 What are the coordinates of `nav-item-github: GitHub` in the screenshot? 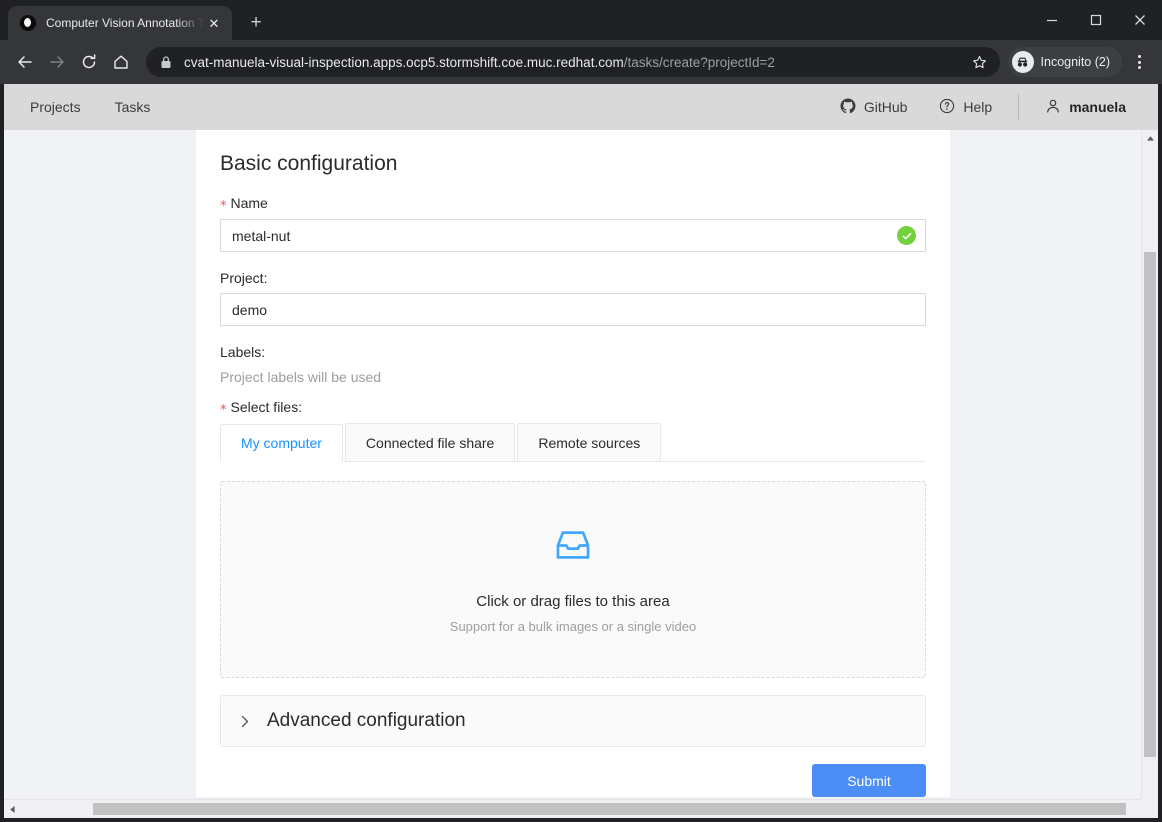 It's located at (874, 107).